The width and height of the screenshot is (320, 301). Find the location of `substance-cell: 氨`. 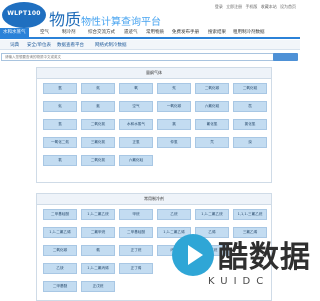

substance-cell: 氨 is located at coordinates (98, 250).